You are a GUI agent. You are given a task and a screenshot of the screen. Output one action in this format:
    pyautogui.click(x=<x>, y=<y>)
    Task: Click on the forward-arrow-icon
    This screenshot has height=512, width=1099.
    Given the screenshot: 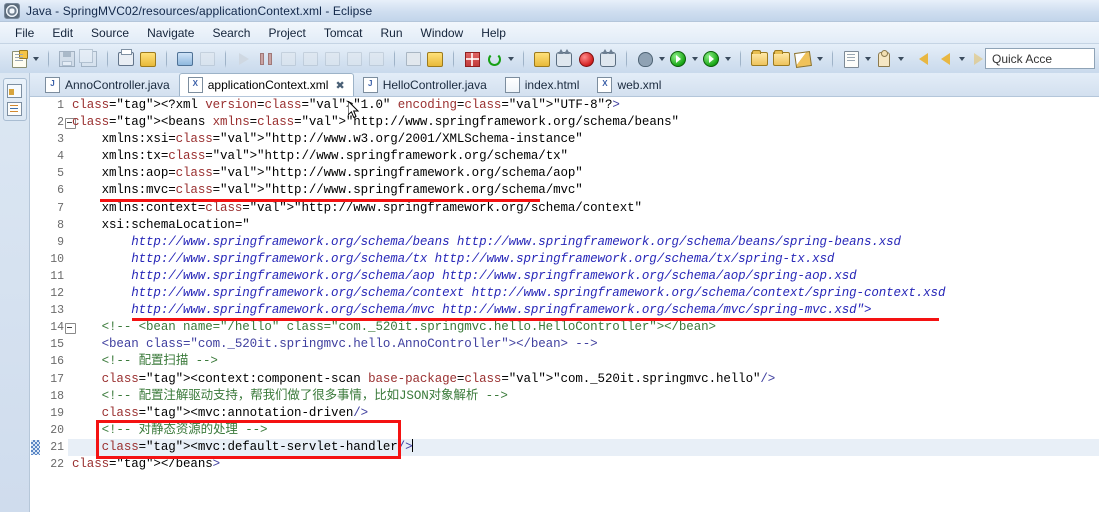 What is the action you would take?
    pyautogui.click(x=978, y=59)
    